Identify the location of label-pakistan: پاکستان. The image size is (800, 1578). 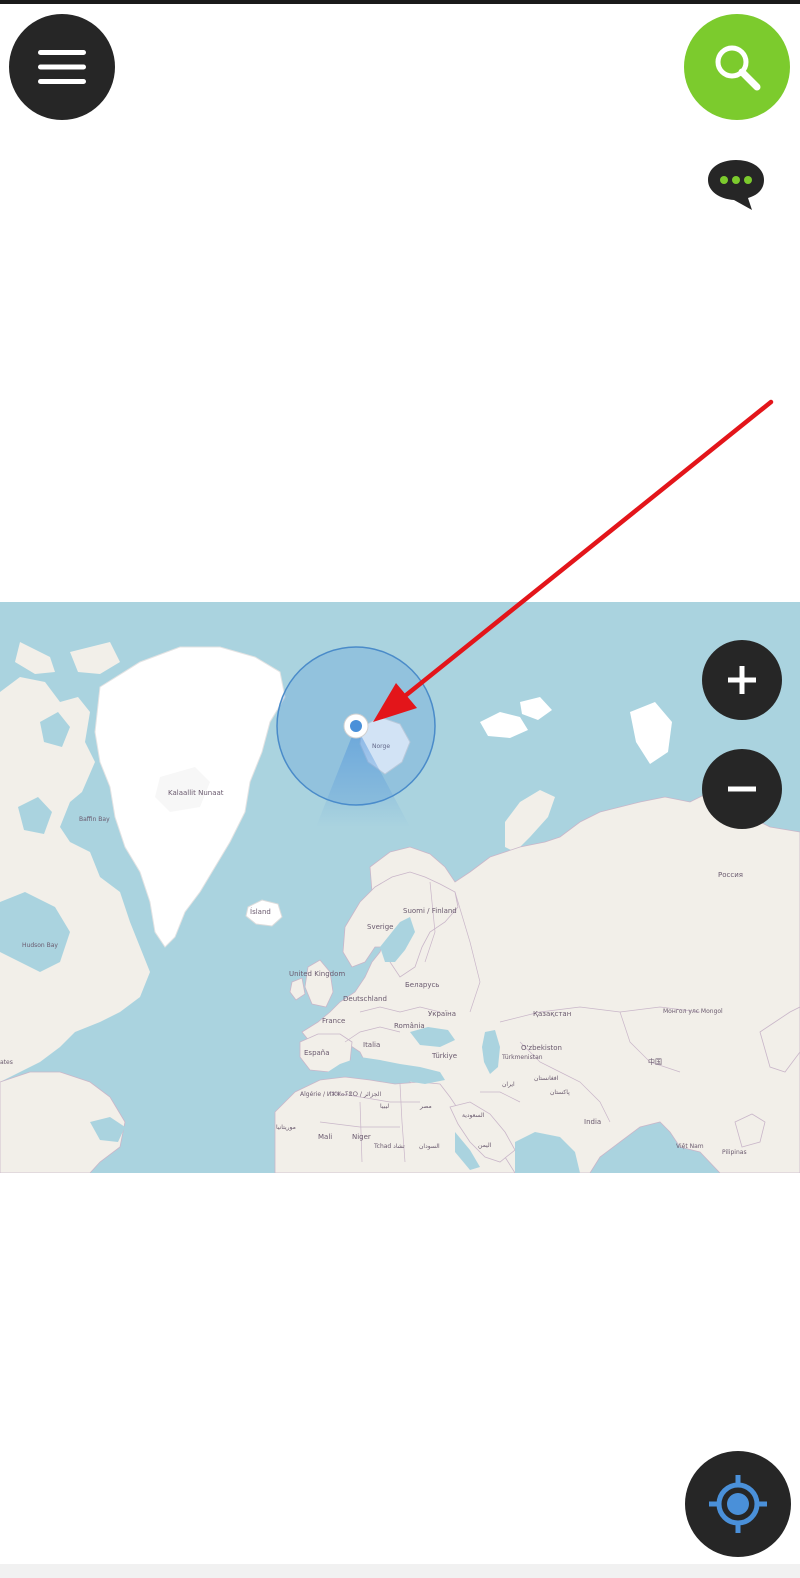
(560, 1092).